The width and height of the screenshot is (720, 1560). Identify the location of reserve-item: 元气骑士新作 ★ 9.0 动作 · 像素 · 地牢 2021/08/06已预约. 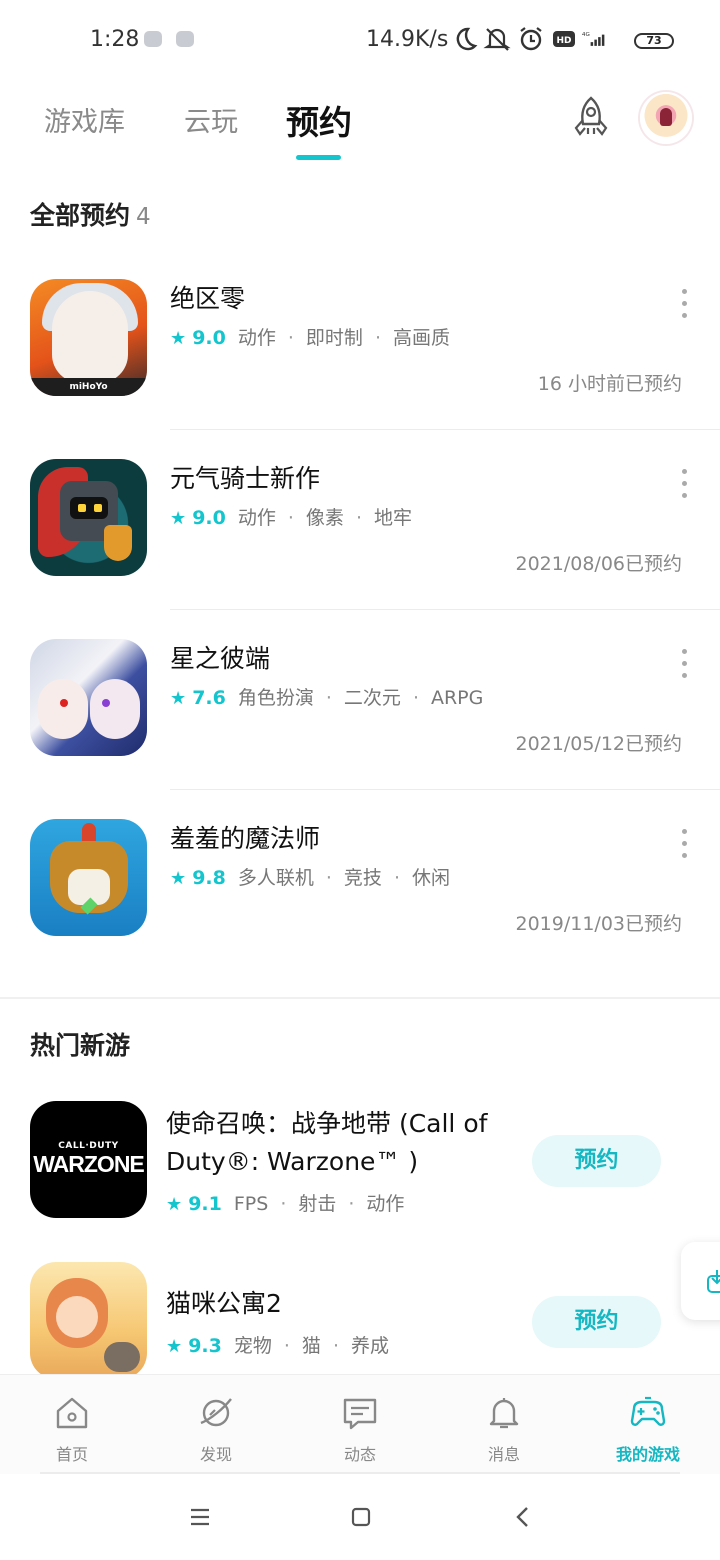
(360, 549).